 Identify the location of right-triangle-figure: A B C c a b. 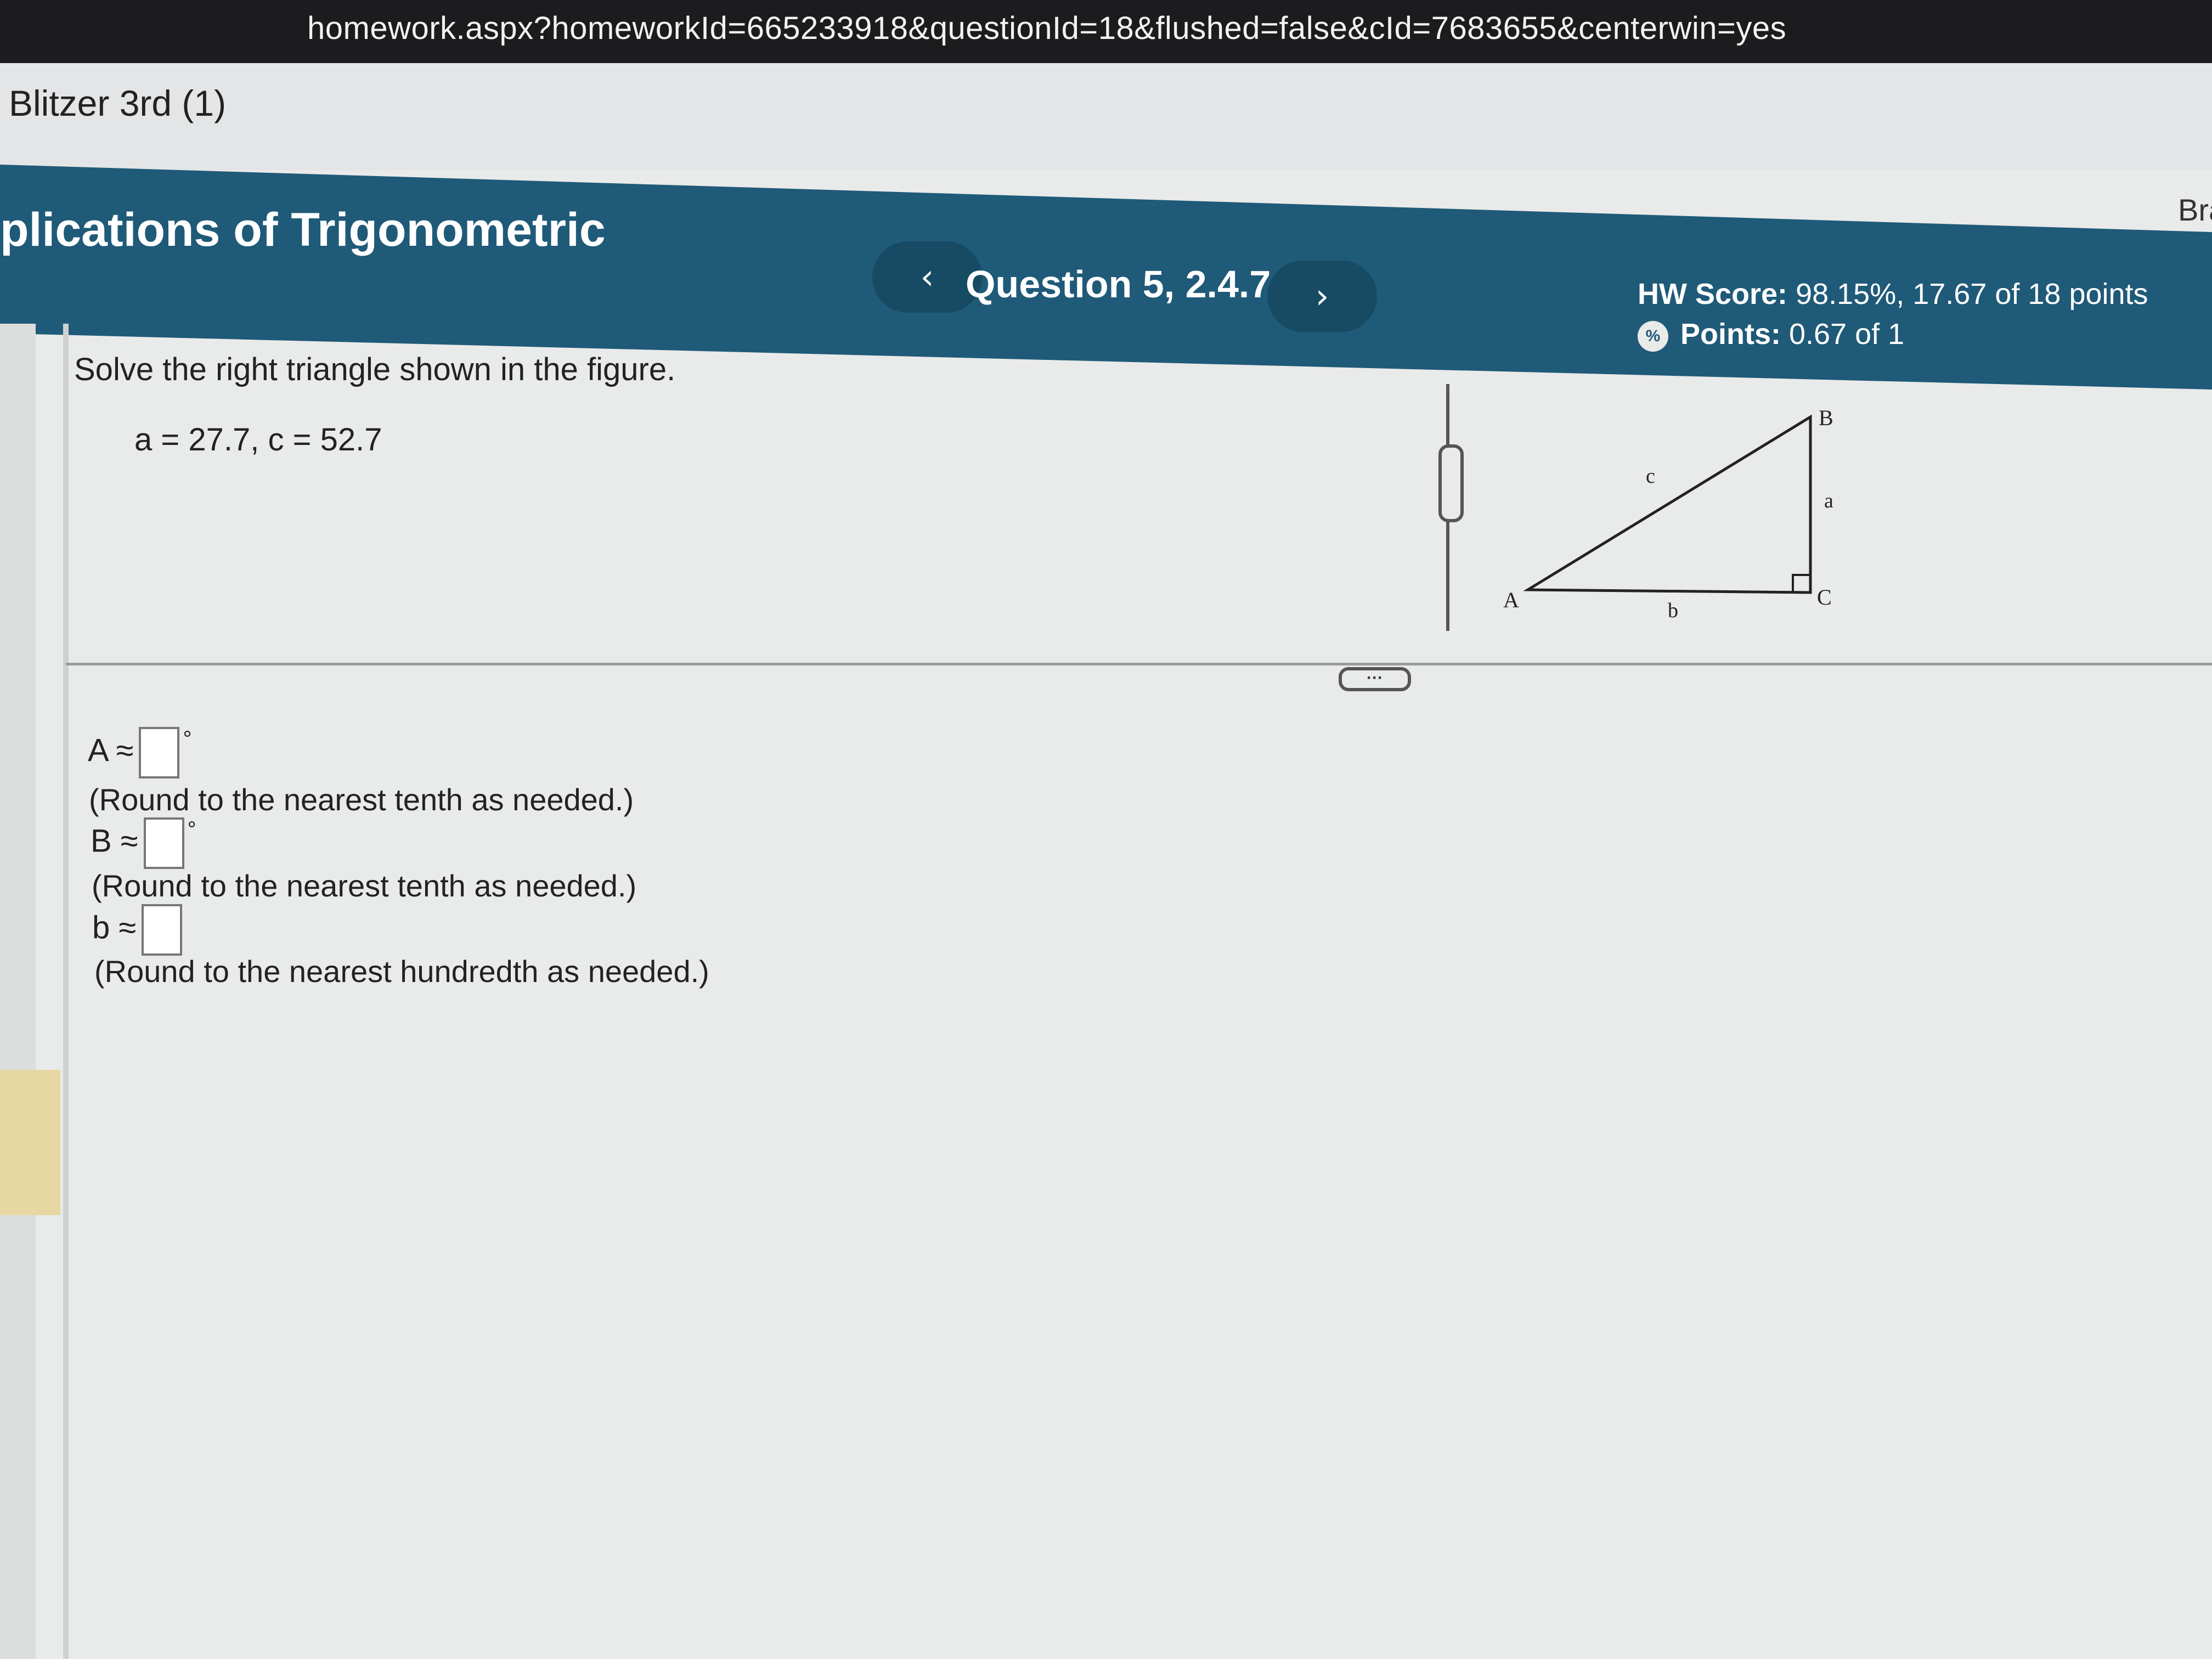
(1668, 513).